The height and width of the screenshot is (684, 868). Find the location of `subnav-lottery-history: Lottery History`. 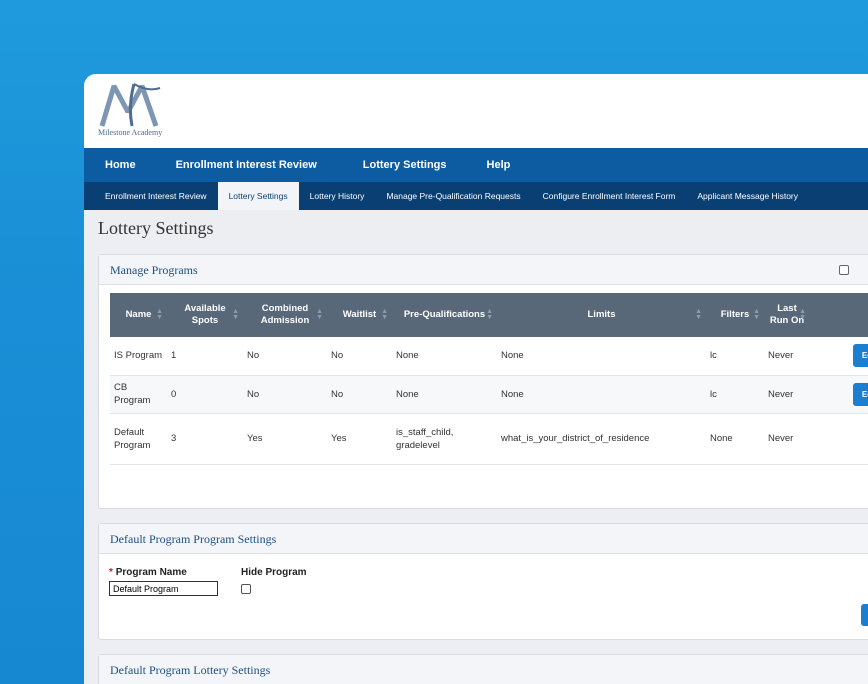

subnav-lottery-history: Lottery History is located at coordinates (337, 196).